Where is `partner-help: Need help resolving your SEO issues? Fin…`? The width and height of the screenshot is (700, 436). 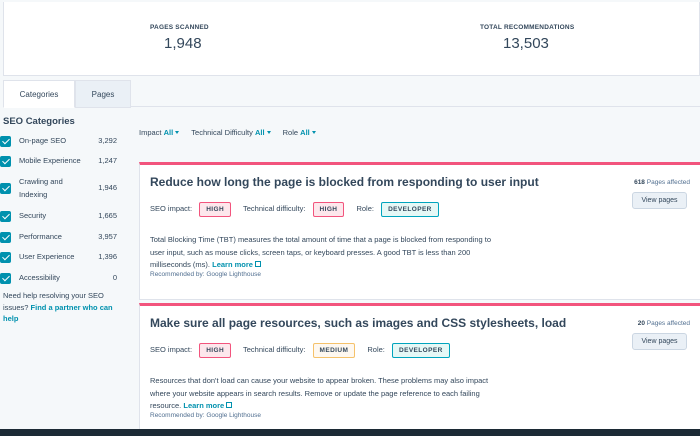 partner-help: Need help resolving your SEO issues? Fin… is located at coordinates (65, 307).